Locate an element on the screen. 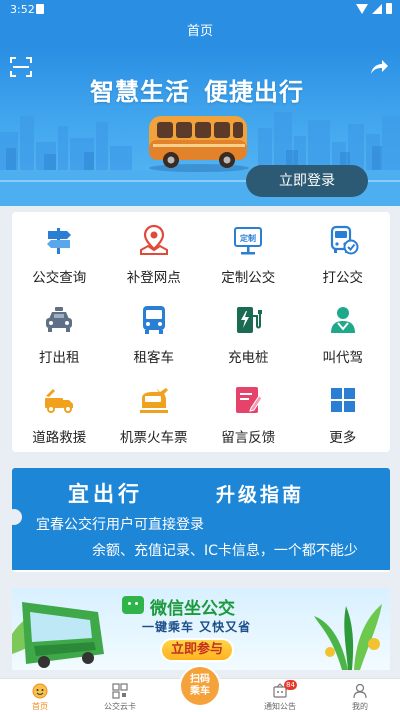 The image size is (400, 712). service-label: 道路救援 is located at coordinates (59, 438).